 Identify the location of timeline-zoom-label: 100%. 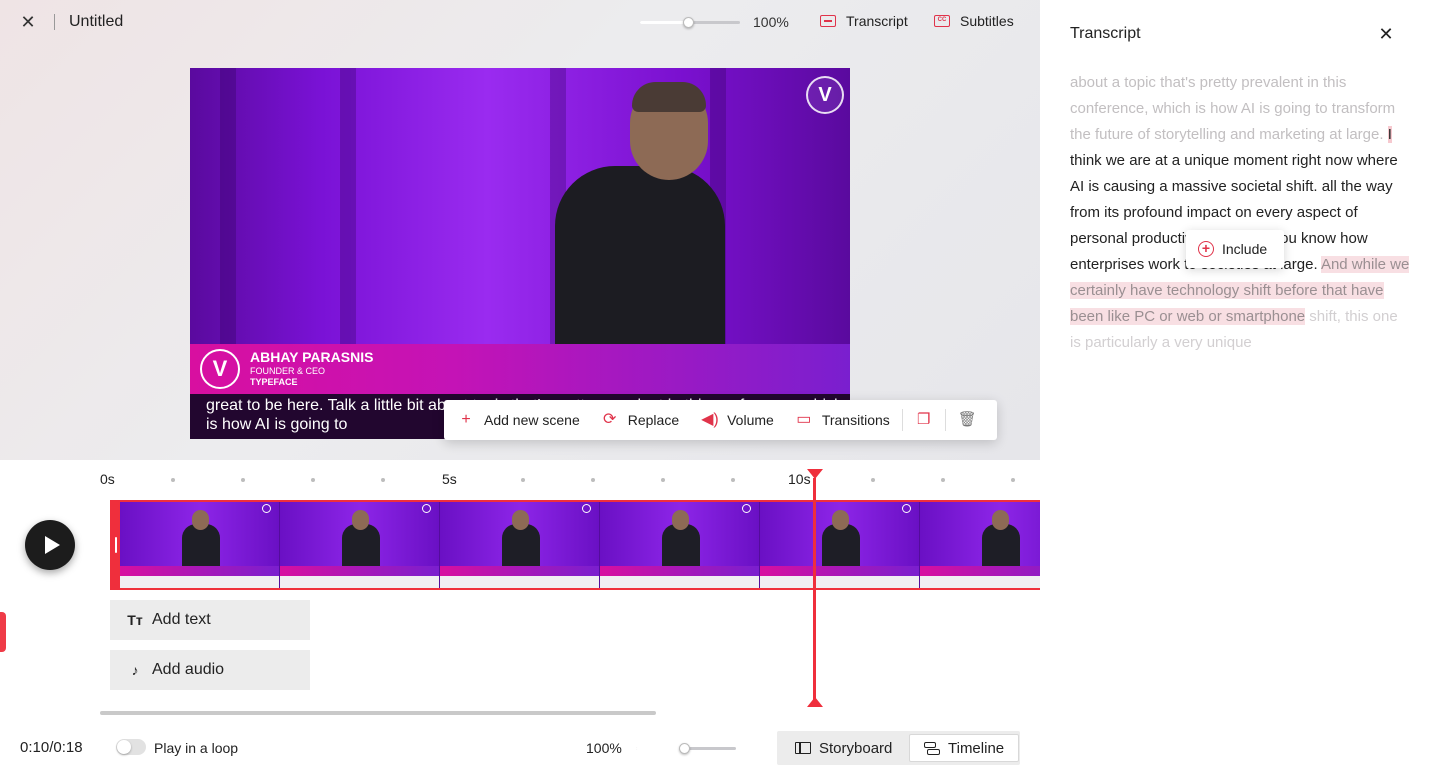
(604, 748).